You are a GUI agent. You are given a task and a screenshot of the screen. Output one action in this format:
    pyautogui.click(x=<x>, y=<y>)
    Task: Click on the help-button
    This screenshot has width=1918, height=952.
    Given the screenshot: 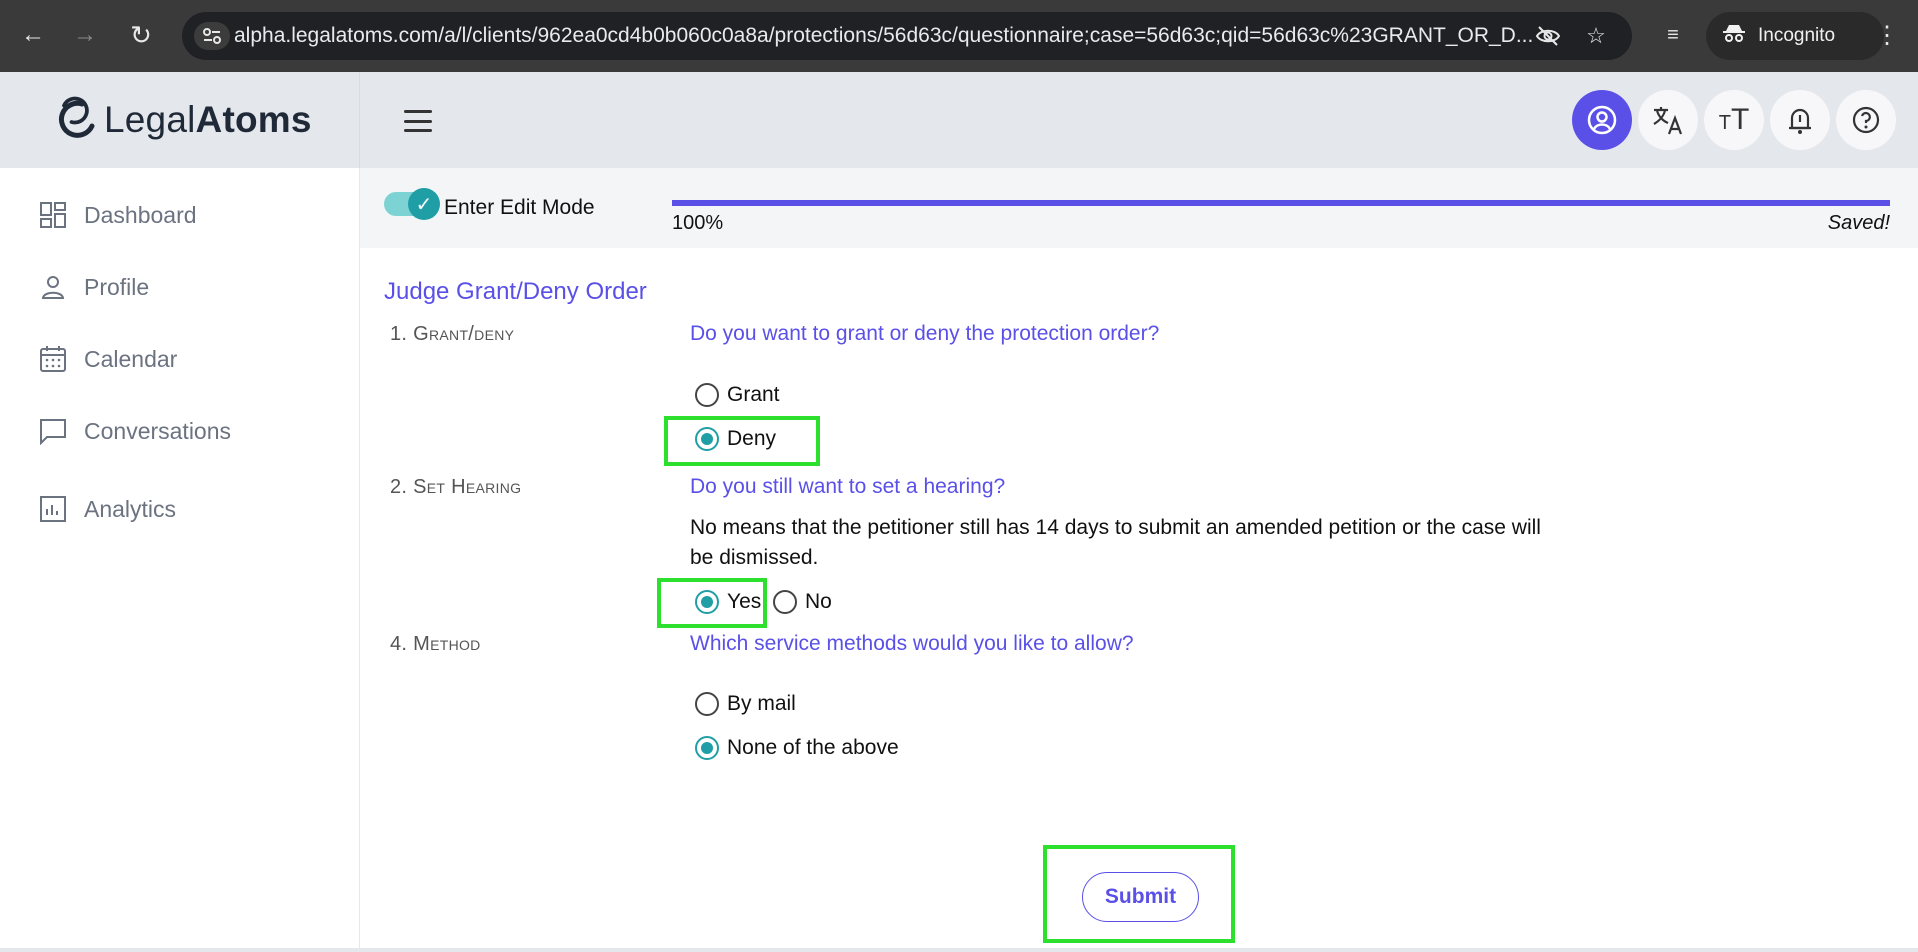 What is the action you would take?
    pyautogui.click(x=1866, y=120)
    